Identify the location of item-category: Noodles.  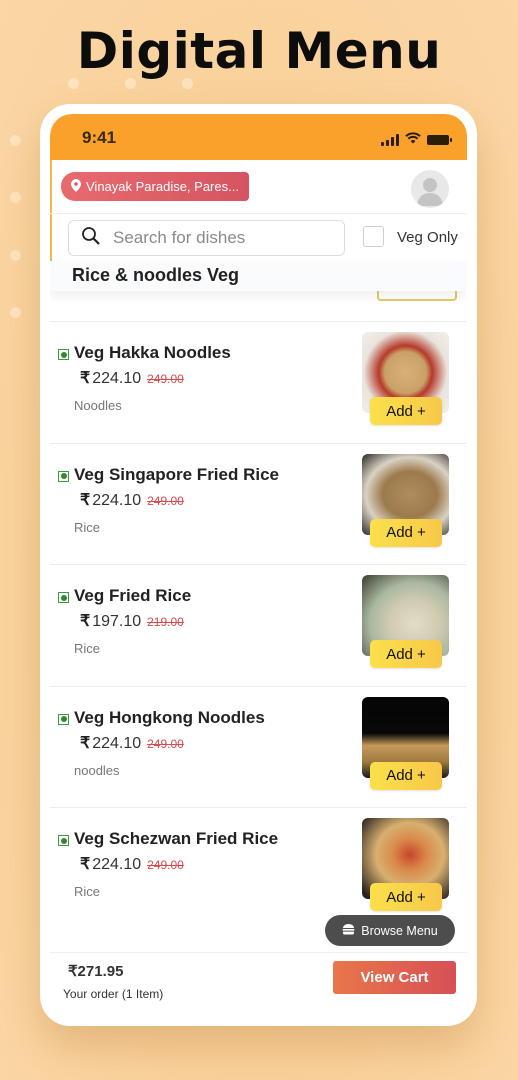
(98, 405).